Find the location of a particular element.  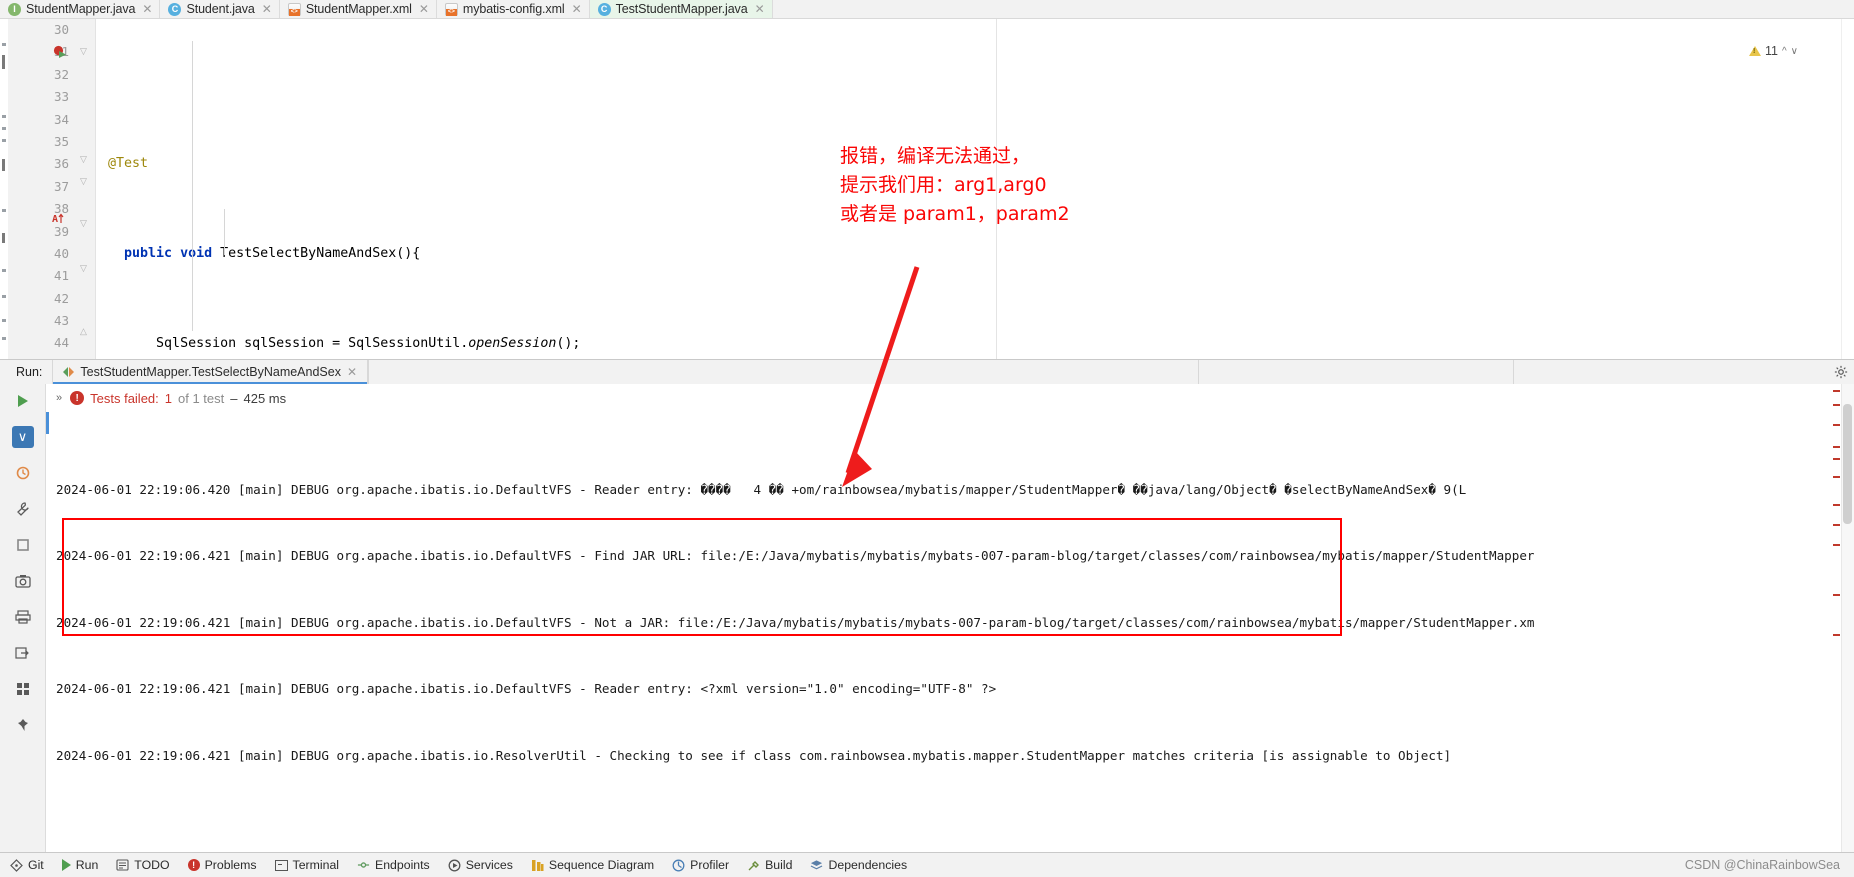

services-icon is located at coordinates (454, 865).